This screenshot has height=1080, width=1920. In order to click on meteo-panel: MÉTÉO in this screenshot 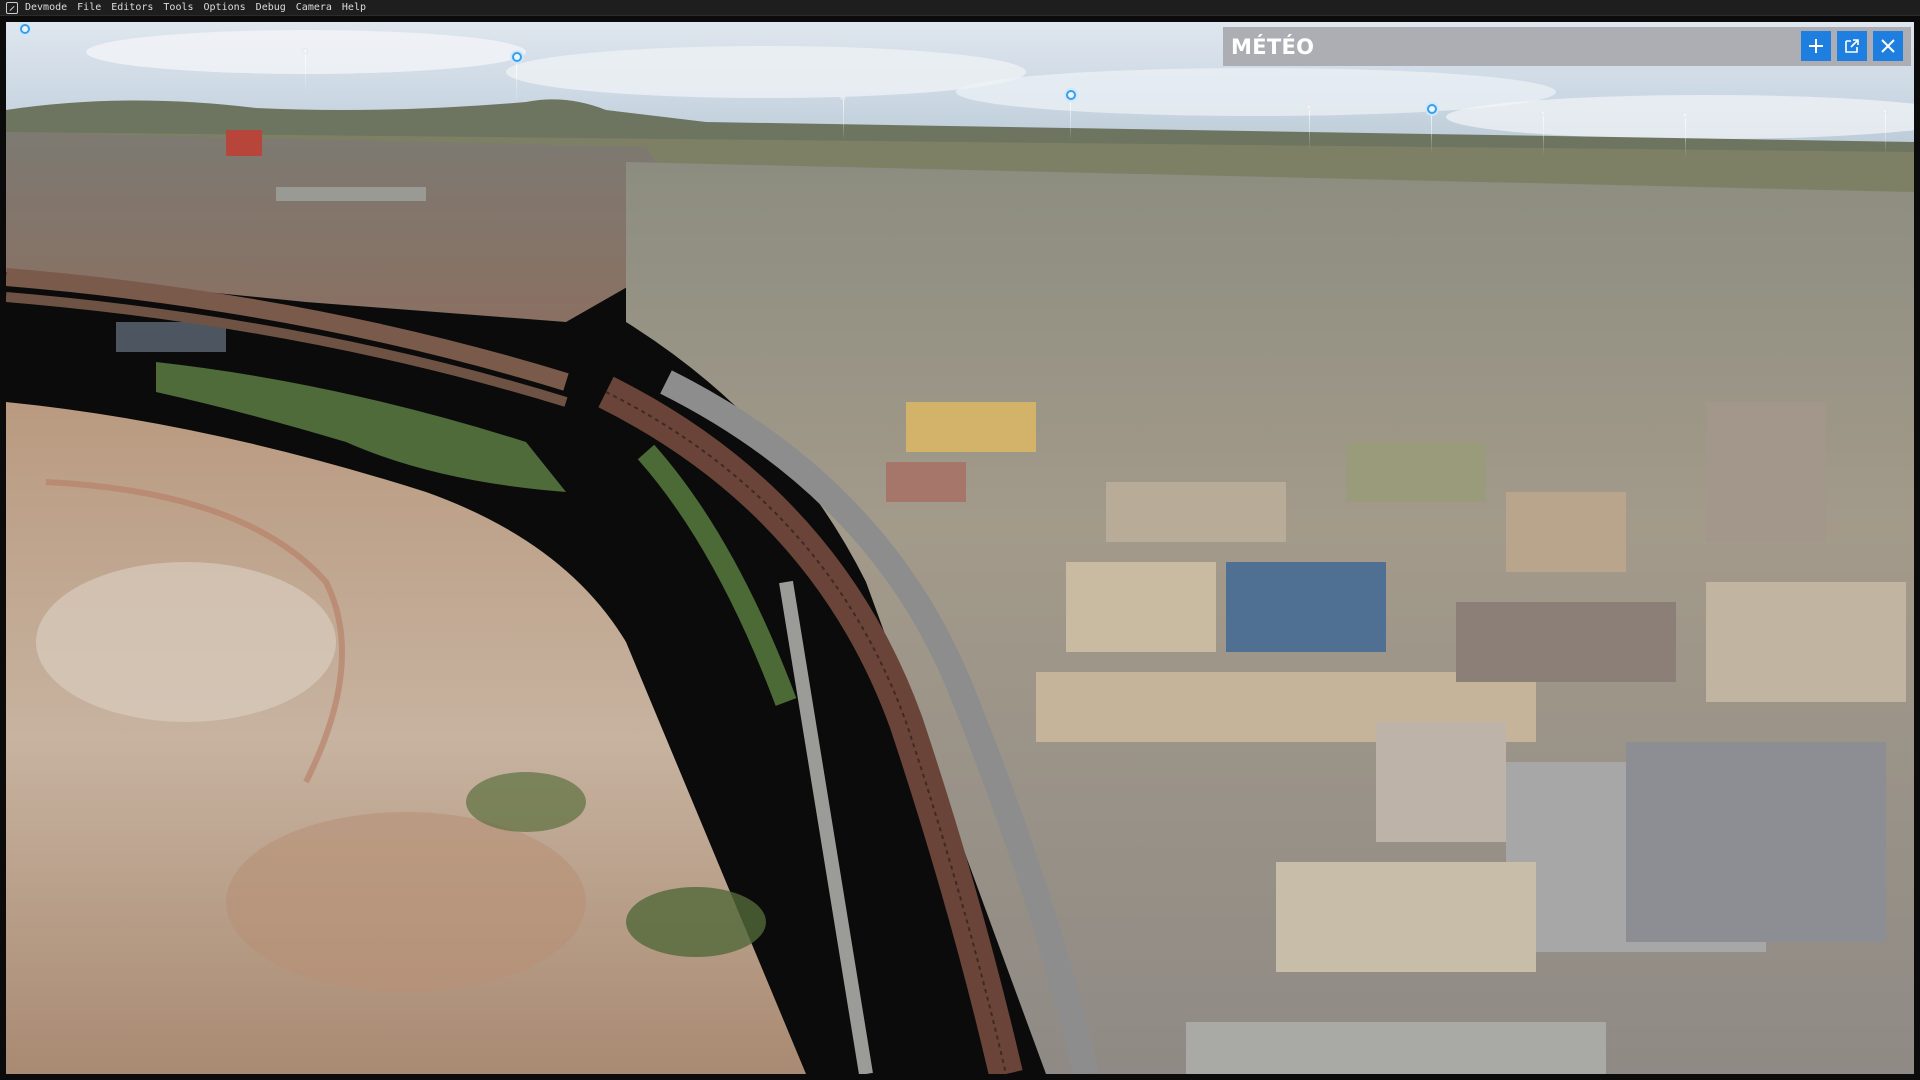, I will do `click(1567, 46)`.